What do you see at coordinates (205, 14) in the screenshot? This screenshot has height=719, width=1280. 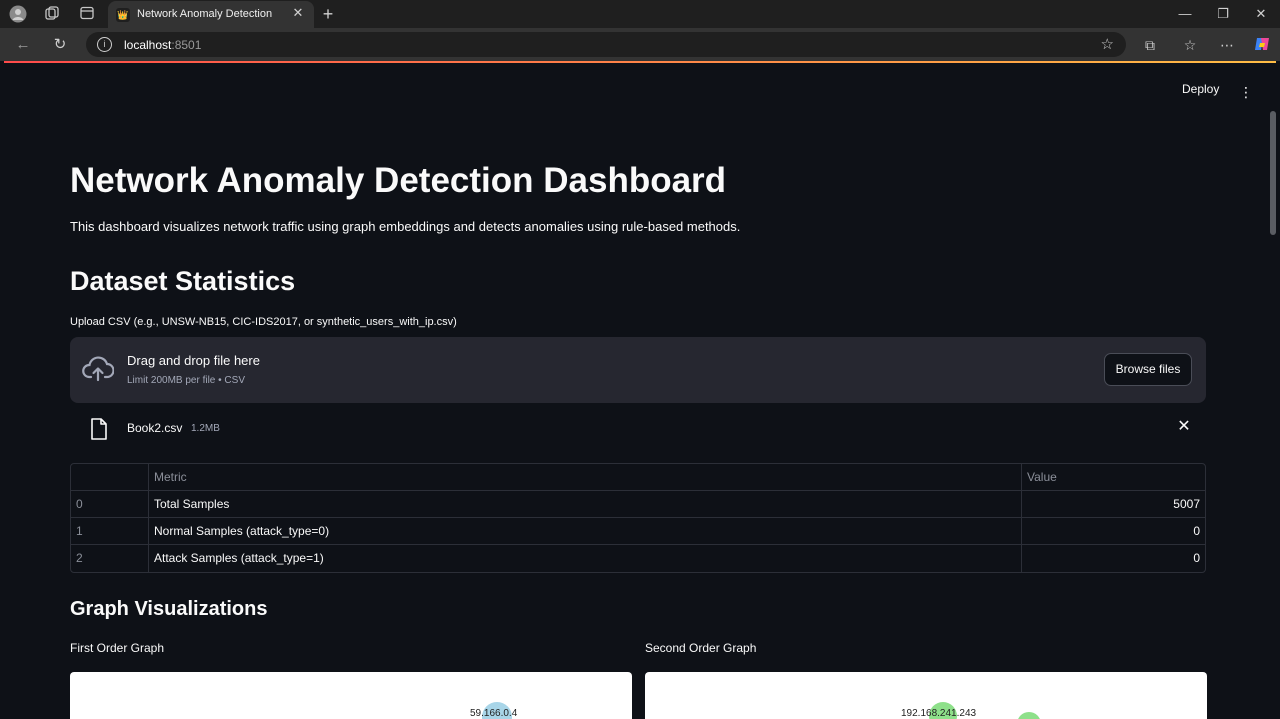 I see `tab-title: Network Anomaly Detection` at bounding box center [205, 14].